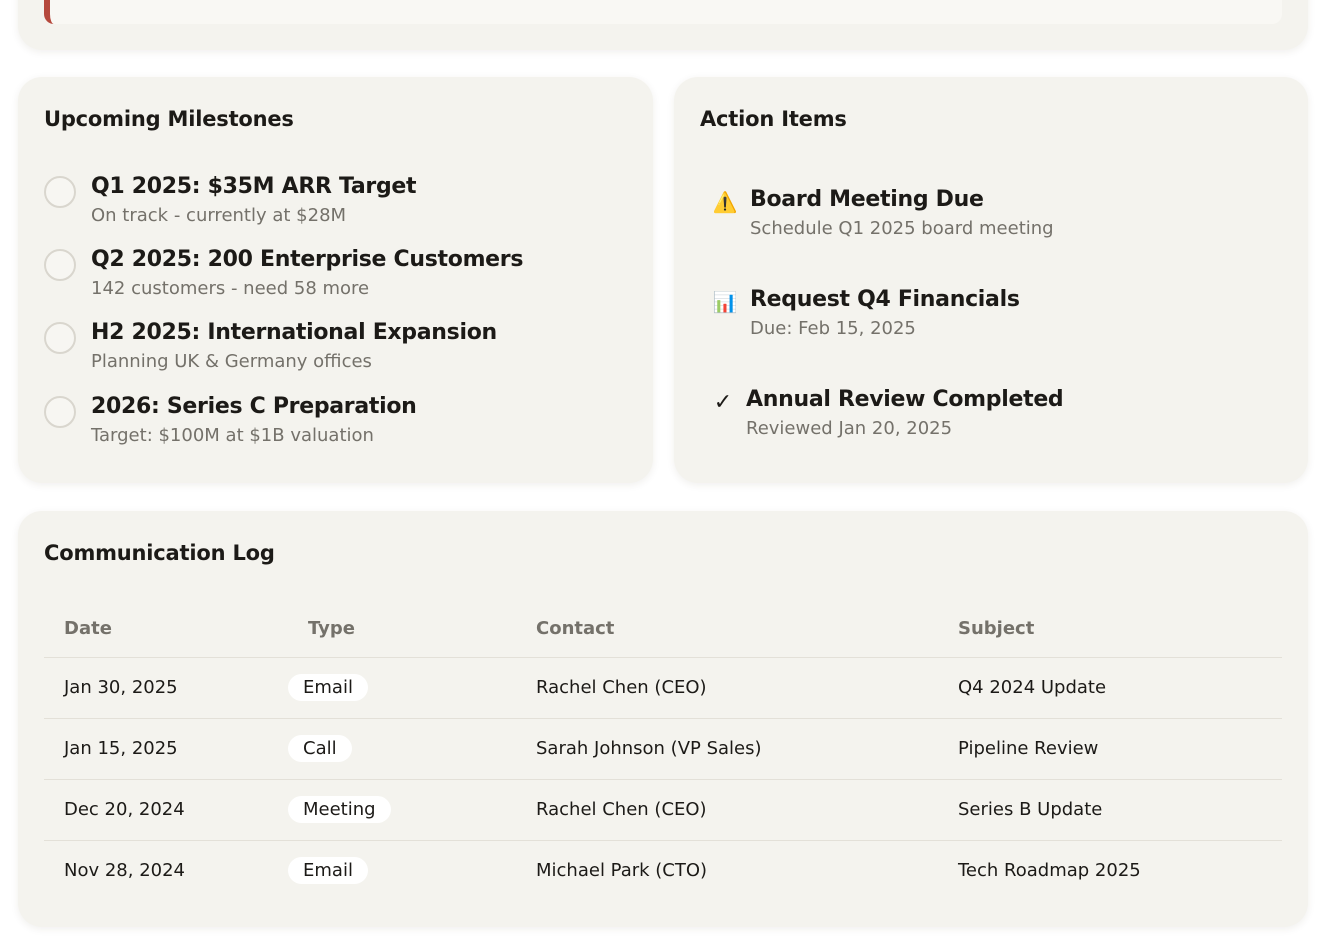 The image size is (1342, 942). What do you see at coordinates (320, 748) in the screenshot?
I see `type-badge: Call` at bounding box center [320, 748].